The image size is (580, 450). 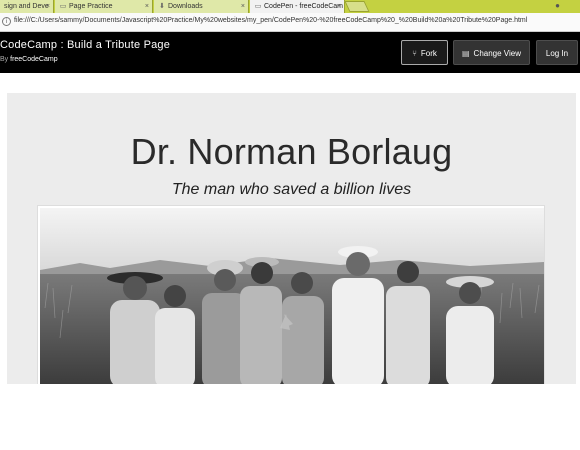 What do you see at coordinates (162, 6) in the screenshot?
I see `download-icon: ⬇` at bounding box center [162, 6].